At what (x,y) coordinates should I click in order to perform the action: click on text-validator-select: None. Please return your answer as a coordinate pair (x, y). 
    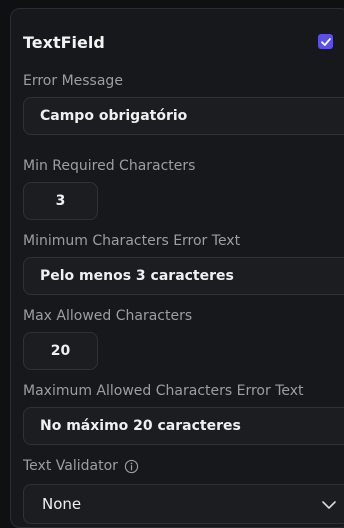
    Looking at the image, I should click on (183, 504).